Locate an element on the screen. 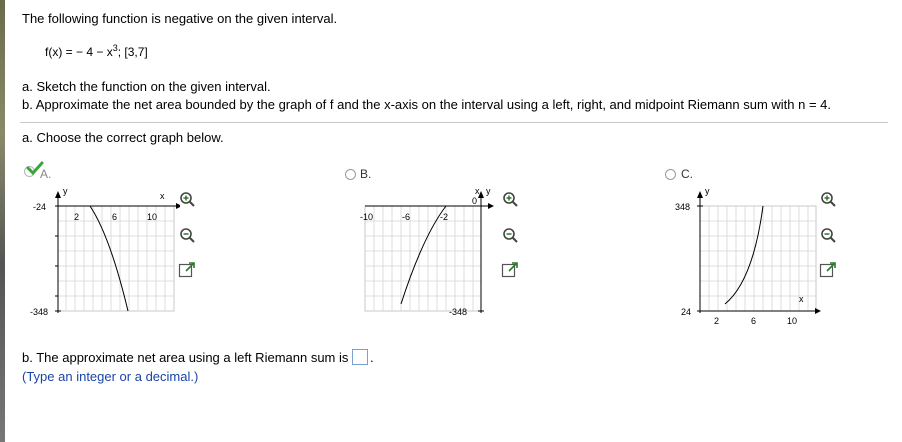  graph-c-tick-y-top: 348 is located at coordinates (682, 207).